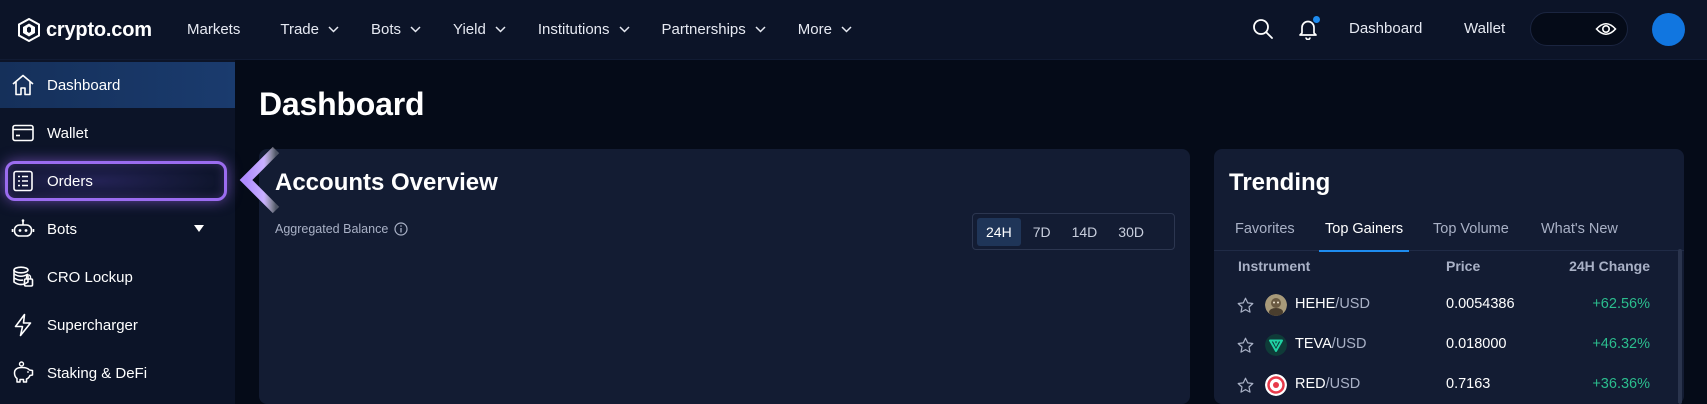  What do you see at coordinates (29, 30) in the screenshot?
I see `crypto-com-logo-icon` at bounding box center [29, 30].